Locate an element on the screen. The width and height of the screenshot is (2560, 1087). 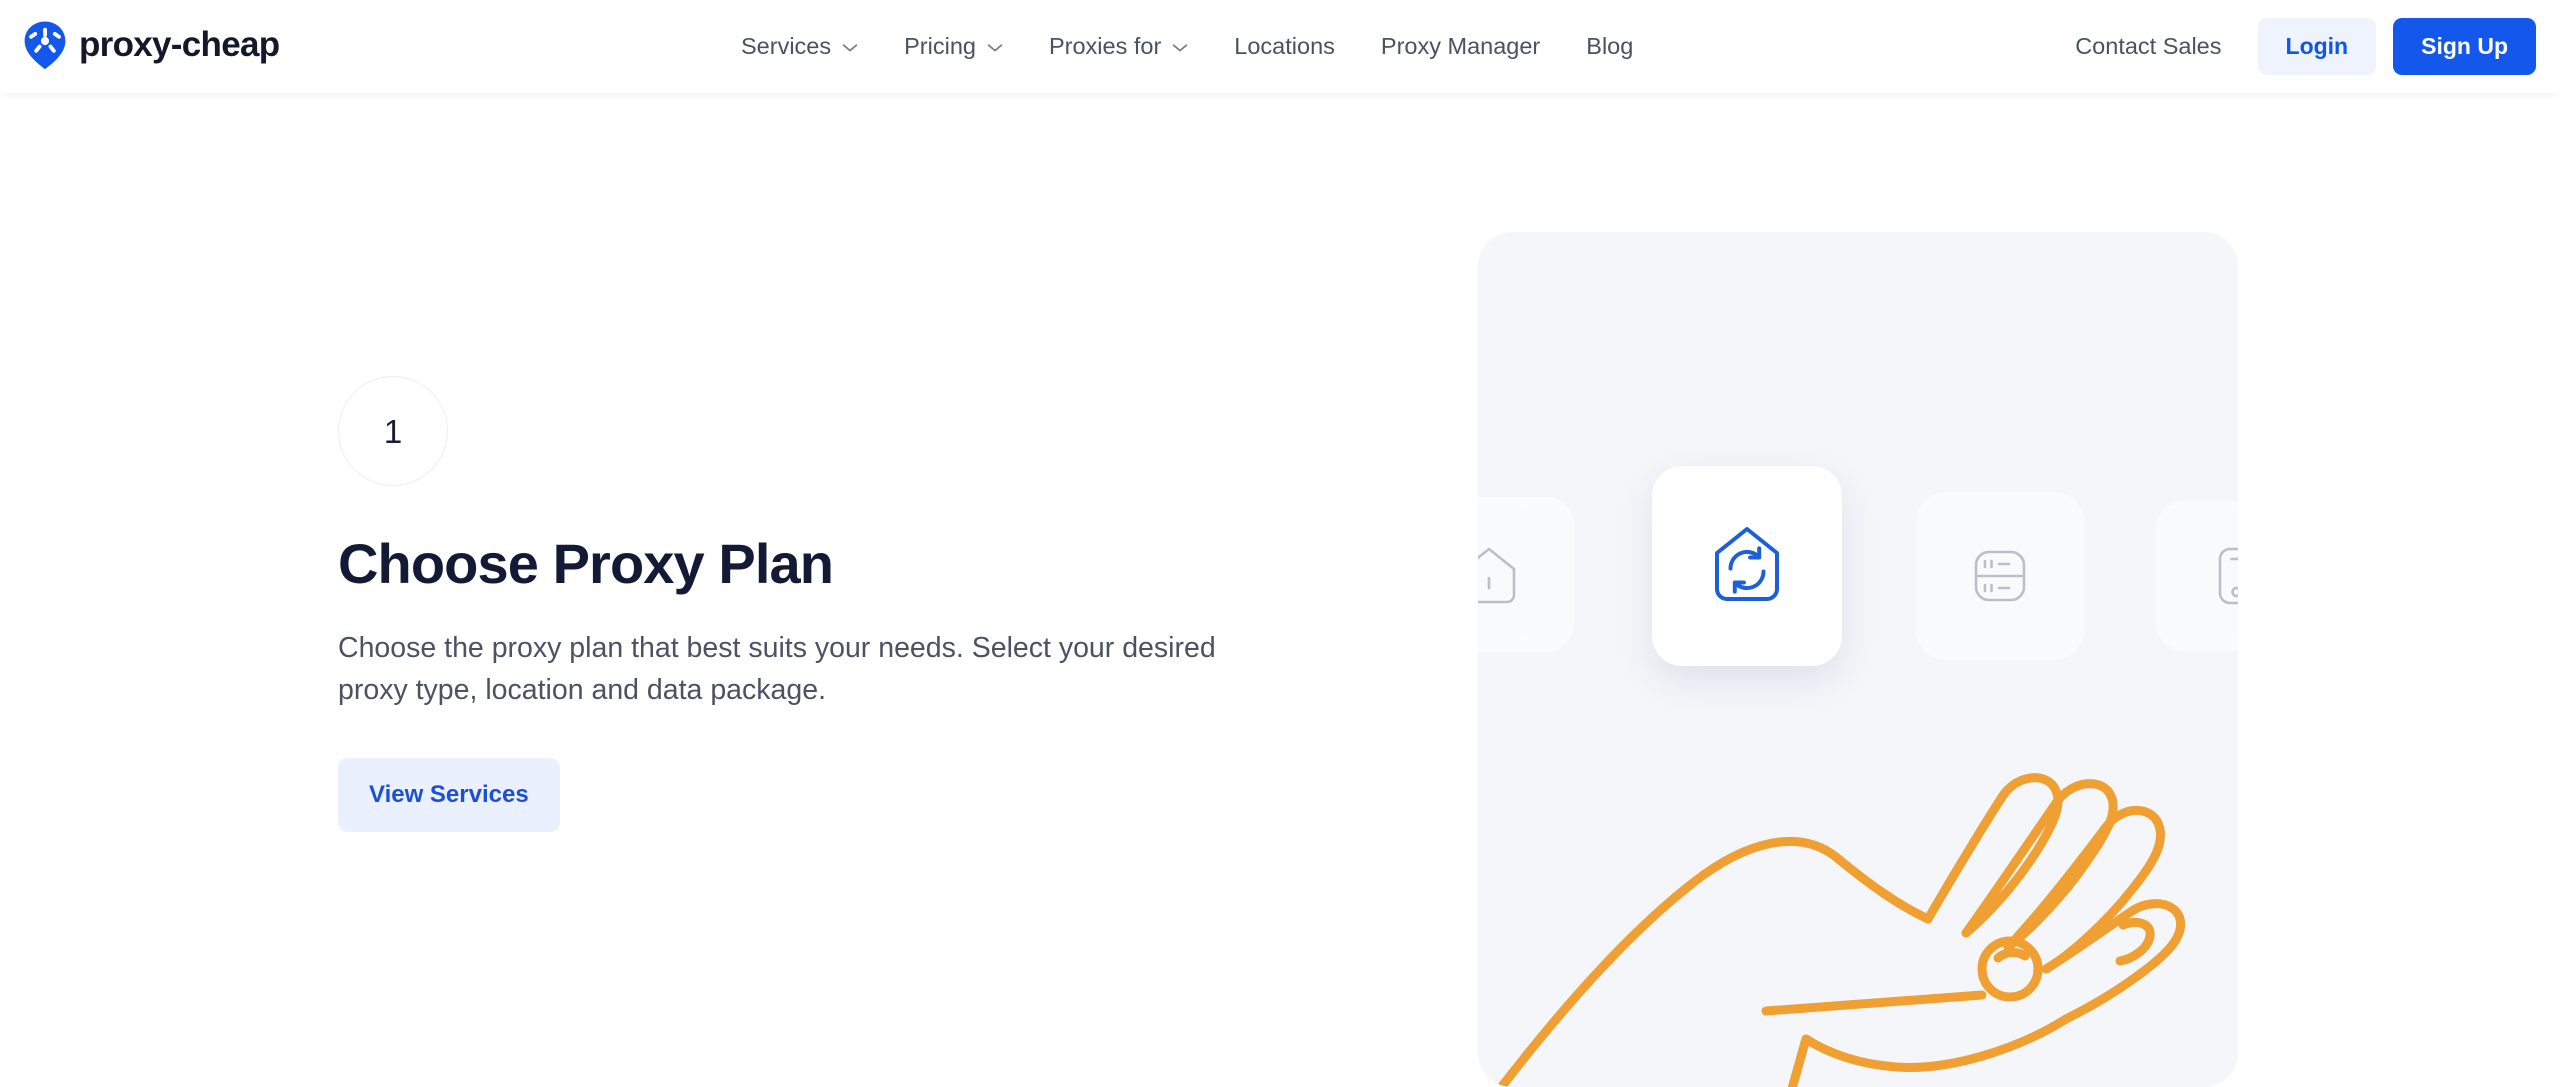
nav-label: Proxies for is located at coordinates (1105, 46).